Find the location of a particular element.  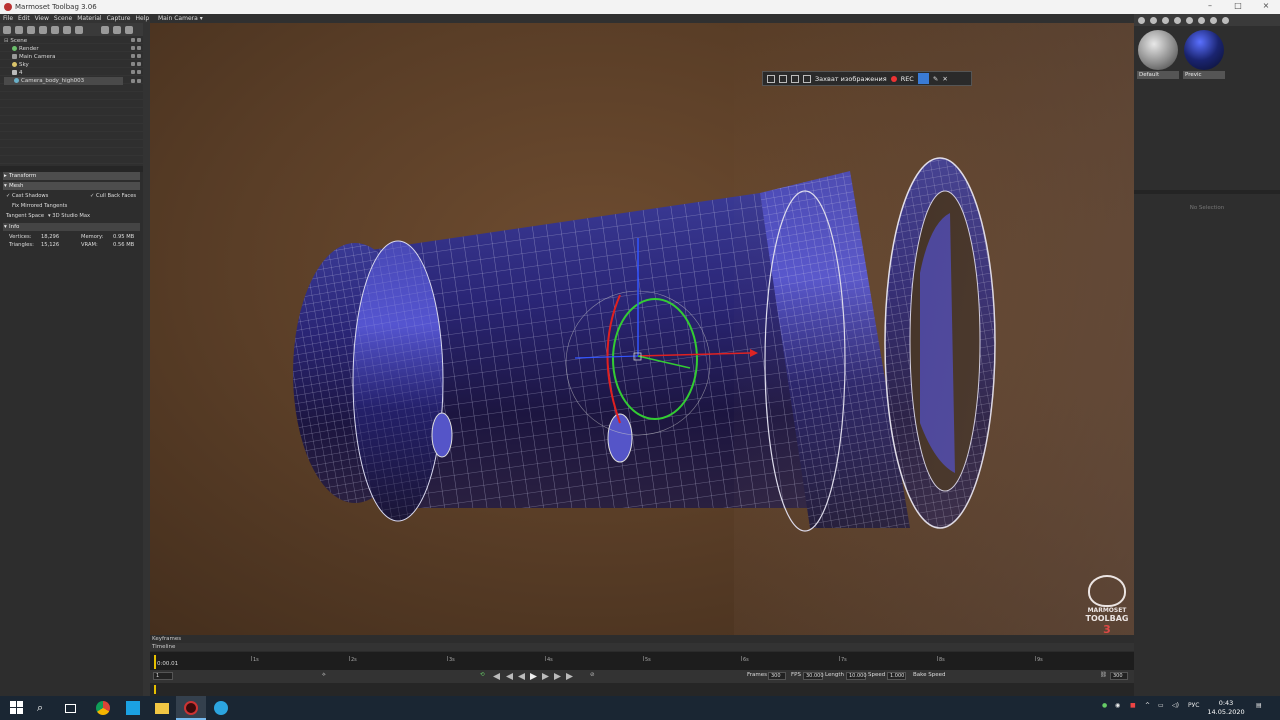

duplicate-material-icon is located at coordinates (1153, 20).